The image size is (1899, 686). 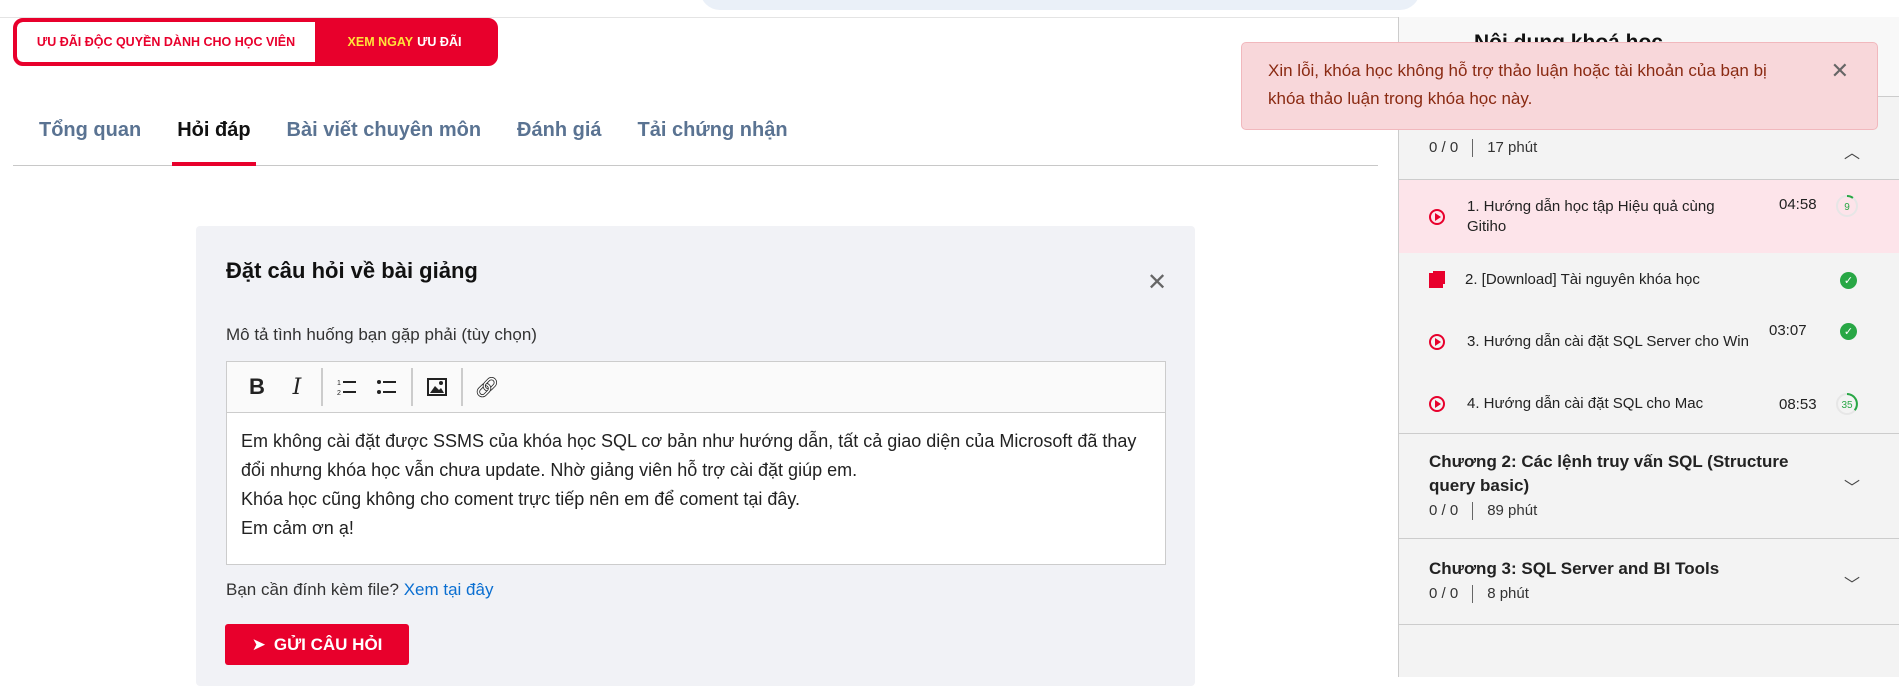 I want to click on chapter-meta: 0 / 08 phút, so click(x=1479, y=594).